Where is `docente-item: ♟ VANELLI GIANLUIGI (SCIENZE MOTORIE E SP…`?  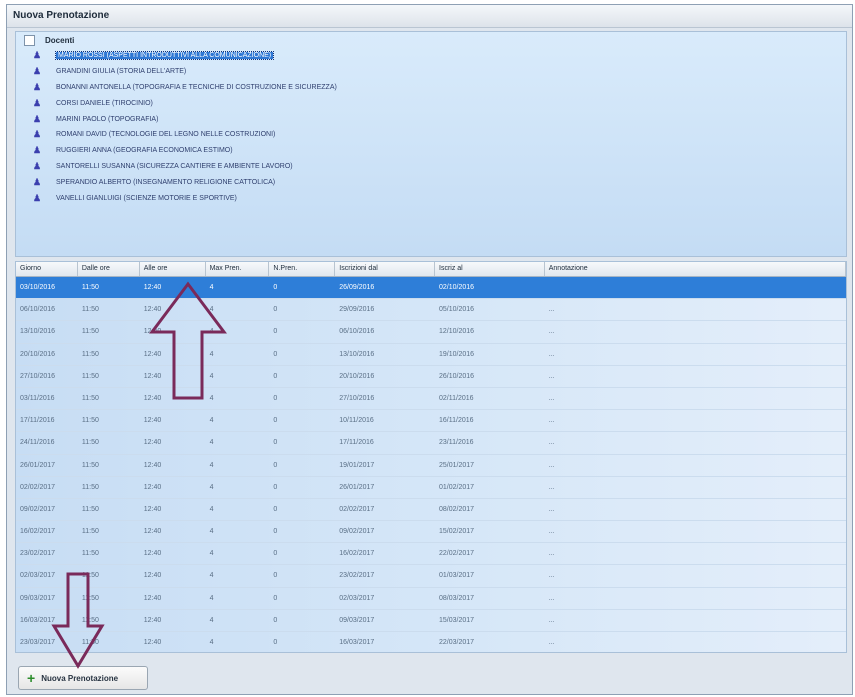
docente-item: ♟ VANELLI GIANLUIGI (SCIENZE MOTORIE E SP… is located at coordinates (431, 198).